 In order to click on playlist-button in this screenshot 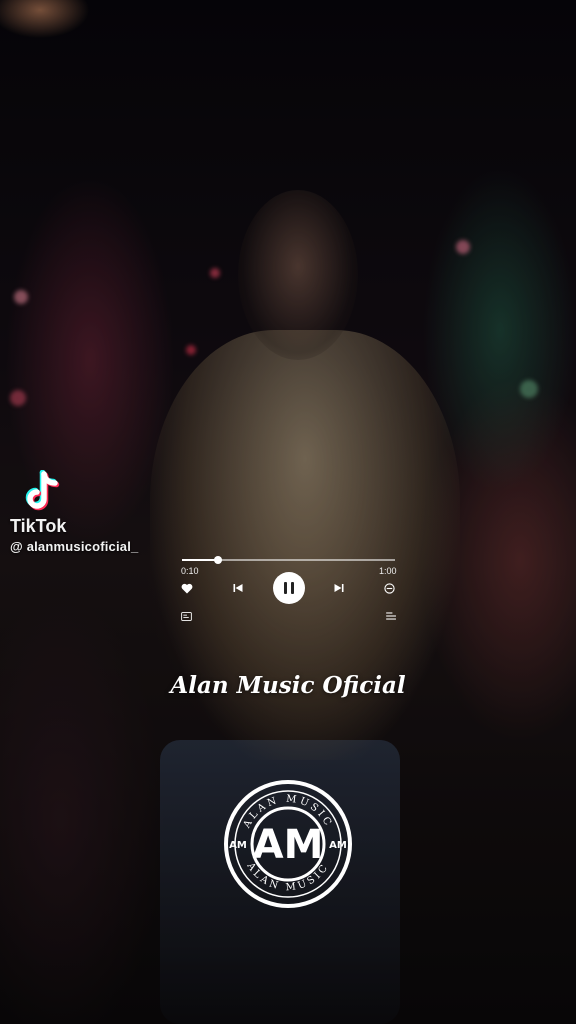, I will do `click(391, 616)`.